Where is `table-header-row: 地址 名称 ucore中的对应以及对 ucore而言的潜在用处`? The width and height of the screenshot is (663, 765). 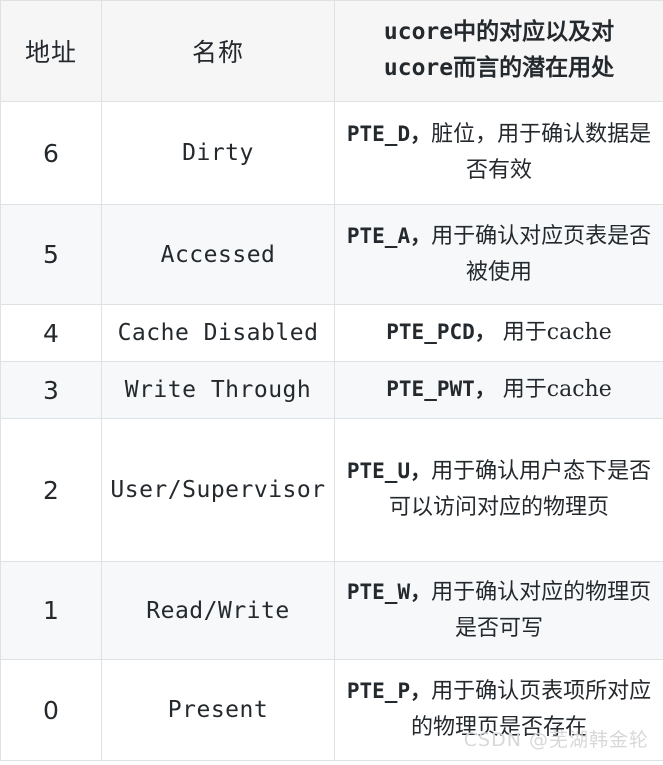
table-header-row: 地址 名称 ucore中的对应以及对 ucore而言的潜在用处 is located at coordinates (331, 51).